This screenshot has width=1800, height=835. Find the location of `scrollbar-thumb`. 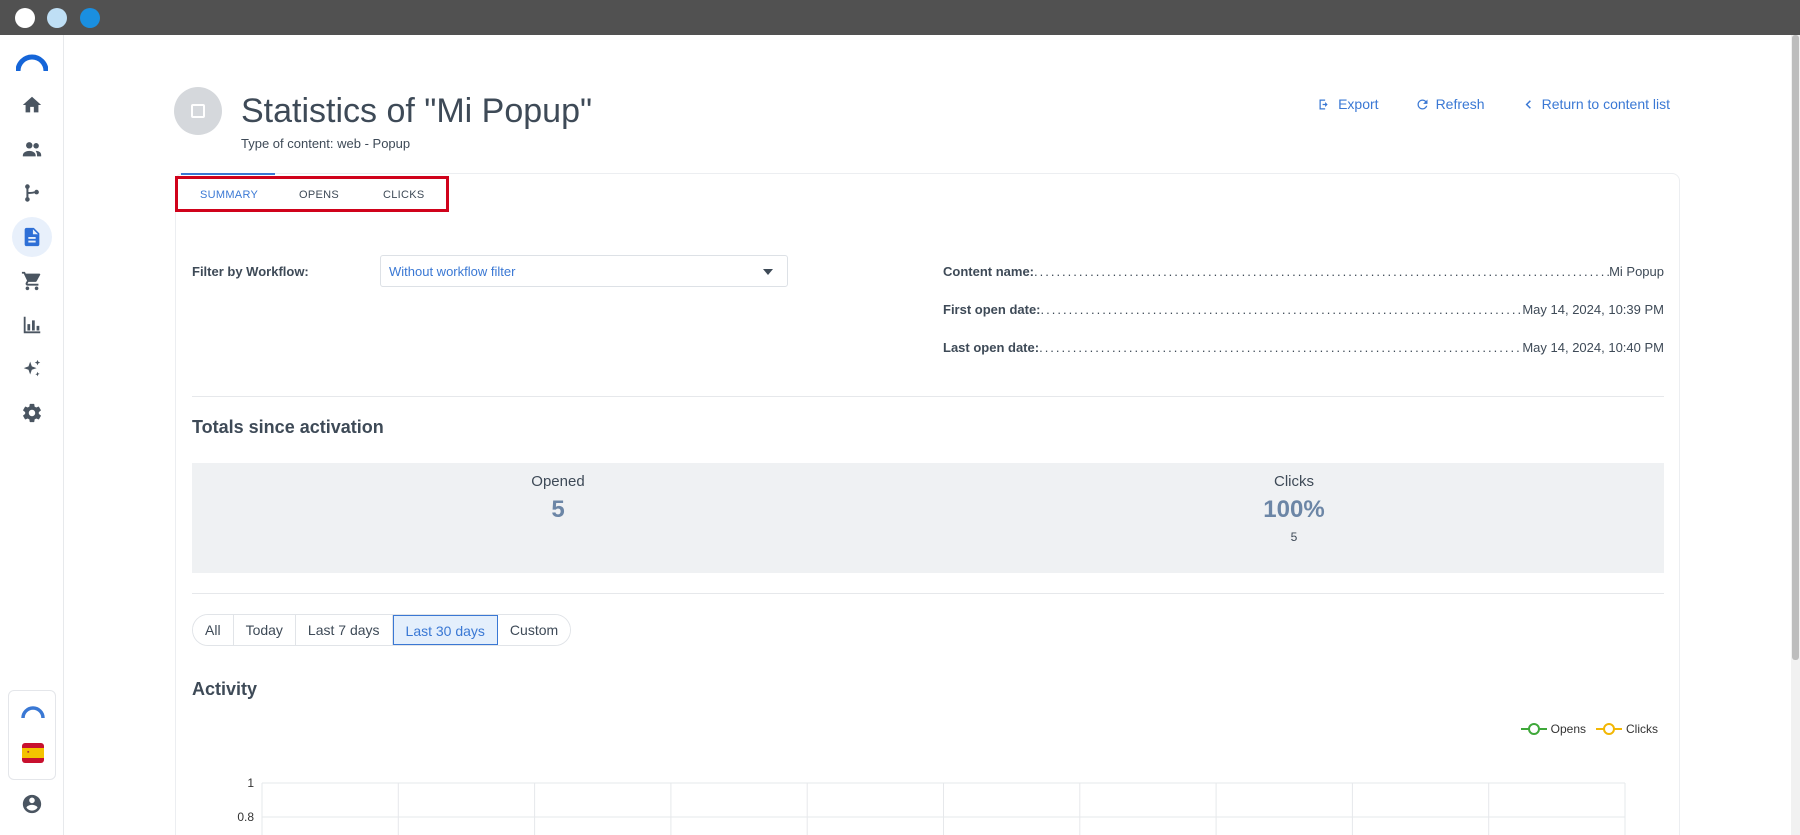

scrollbar-thumb is located at coordinates (1795, 347).